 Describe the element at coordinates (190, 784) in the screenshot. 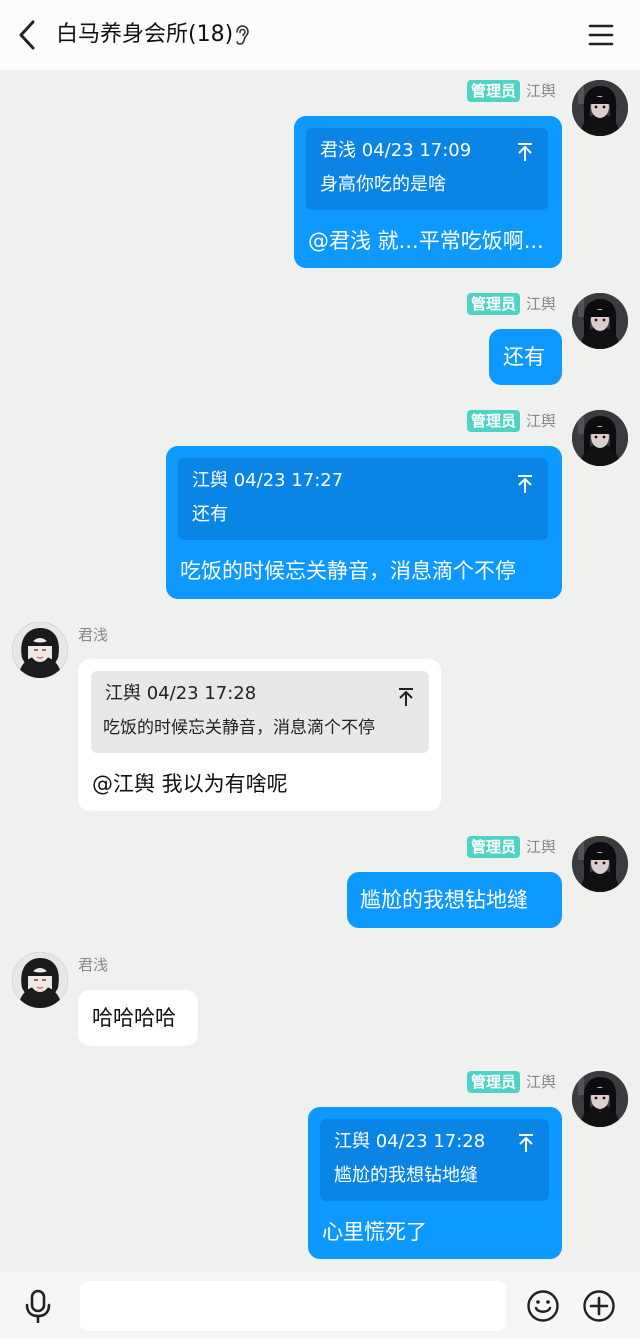

I see `message-text: @江舆 我以为有啥呢` at that location.